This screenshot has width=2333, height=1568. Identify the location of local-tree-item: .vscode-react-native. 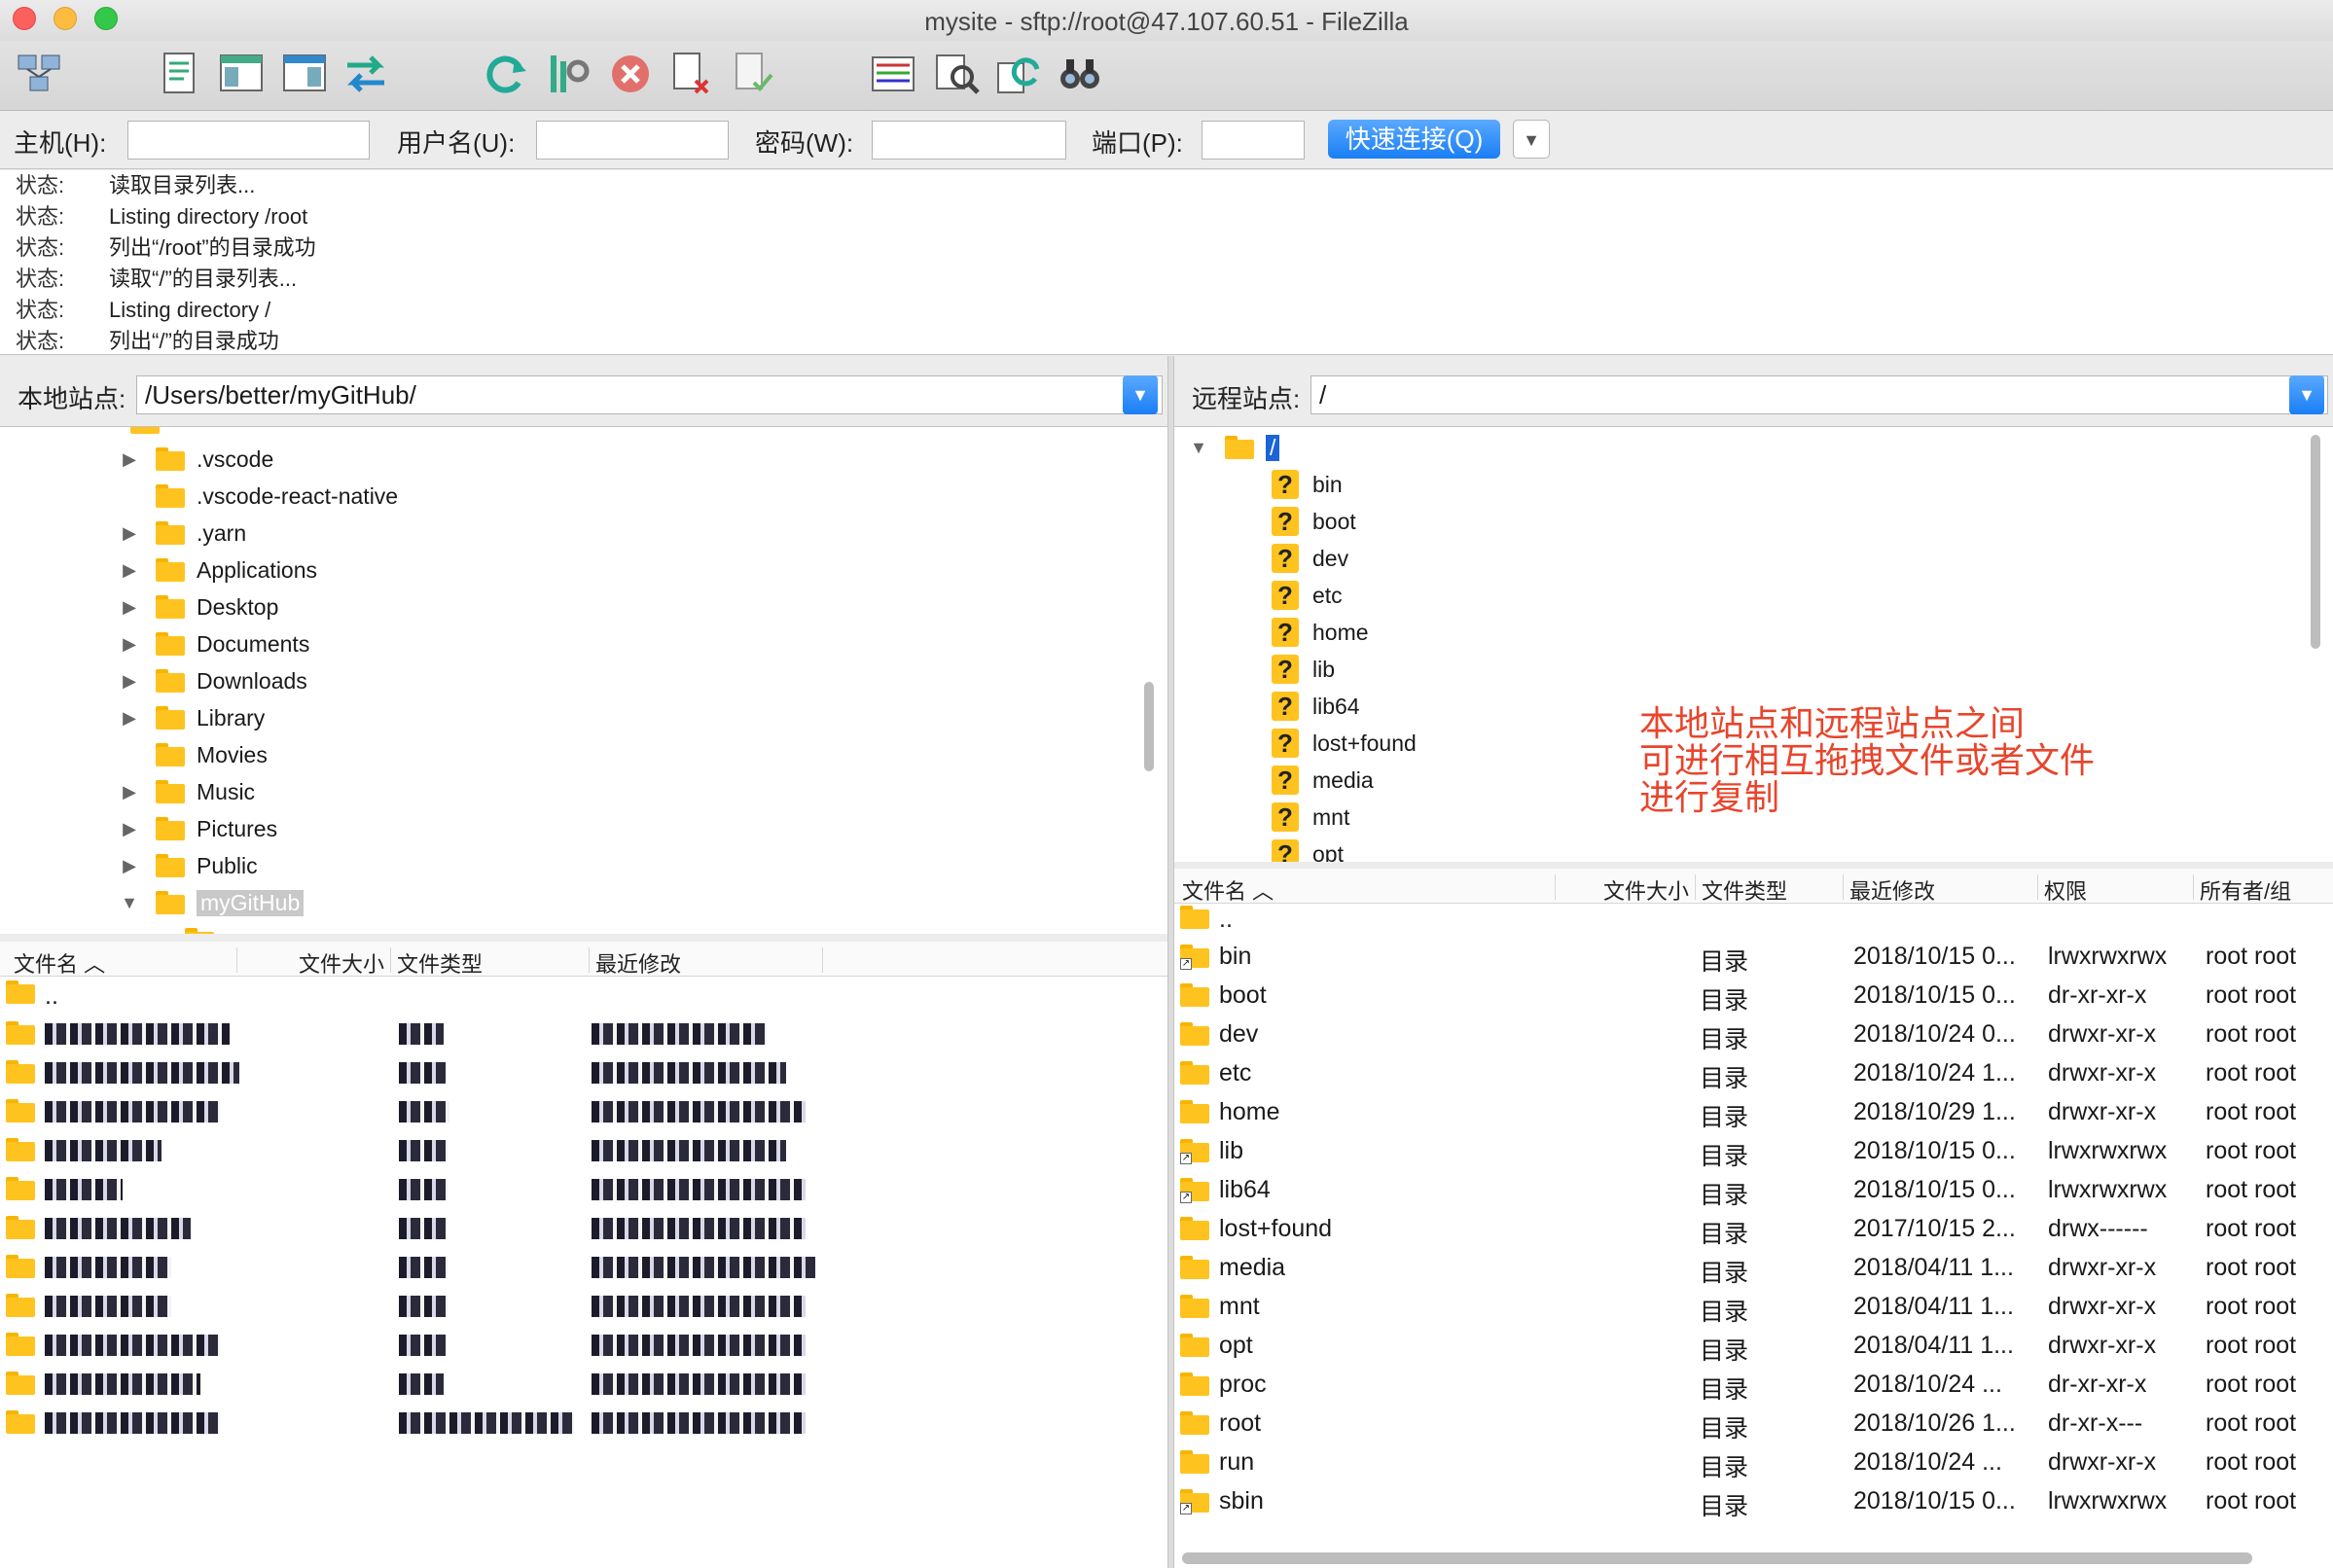
(257, 496).